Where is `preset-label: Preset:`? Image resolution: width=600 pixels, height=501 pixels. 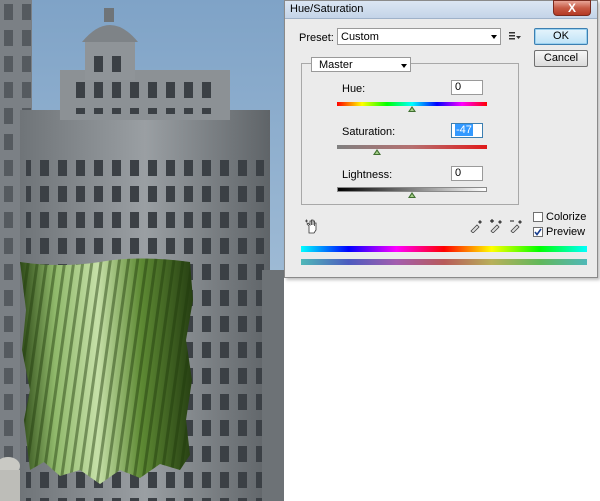
preset-label: Preset: is located at coordinates (316, 38).